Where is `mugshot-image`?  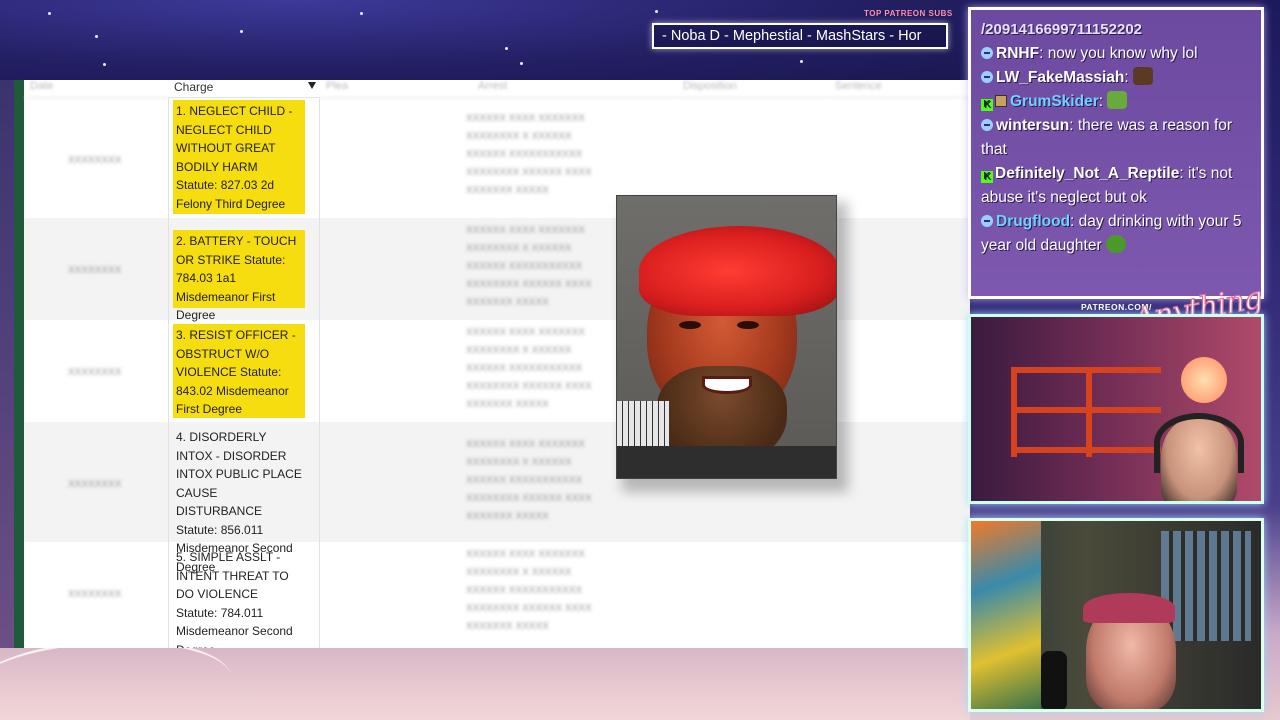
mugshot-image is located at coordinates (726, 337).